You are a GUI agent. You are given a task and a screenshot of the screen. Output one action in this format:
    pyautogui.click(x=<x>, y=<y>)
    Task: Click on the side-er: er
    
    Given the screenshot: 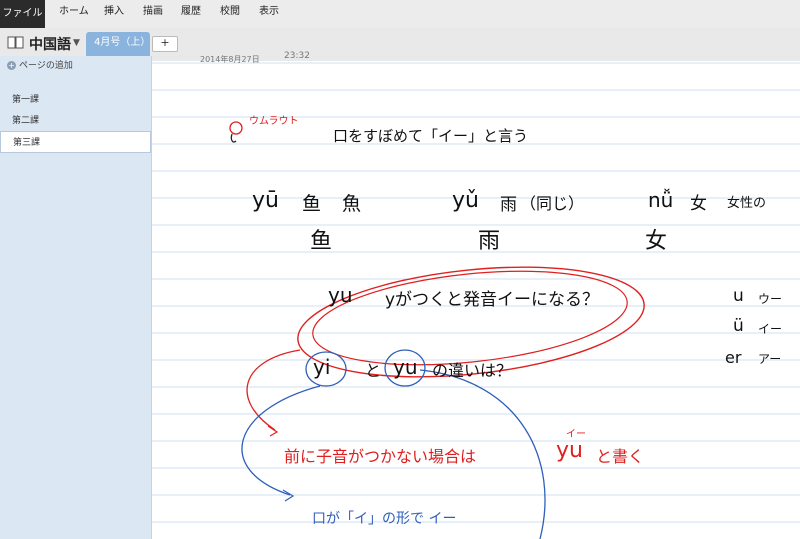 What is the action you would take?
    pyautogui.click(x=733, y=357)
    